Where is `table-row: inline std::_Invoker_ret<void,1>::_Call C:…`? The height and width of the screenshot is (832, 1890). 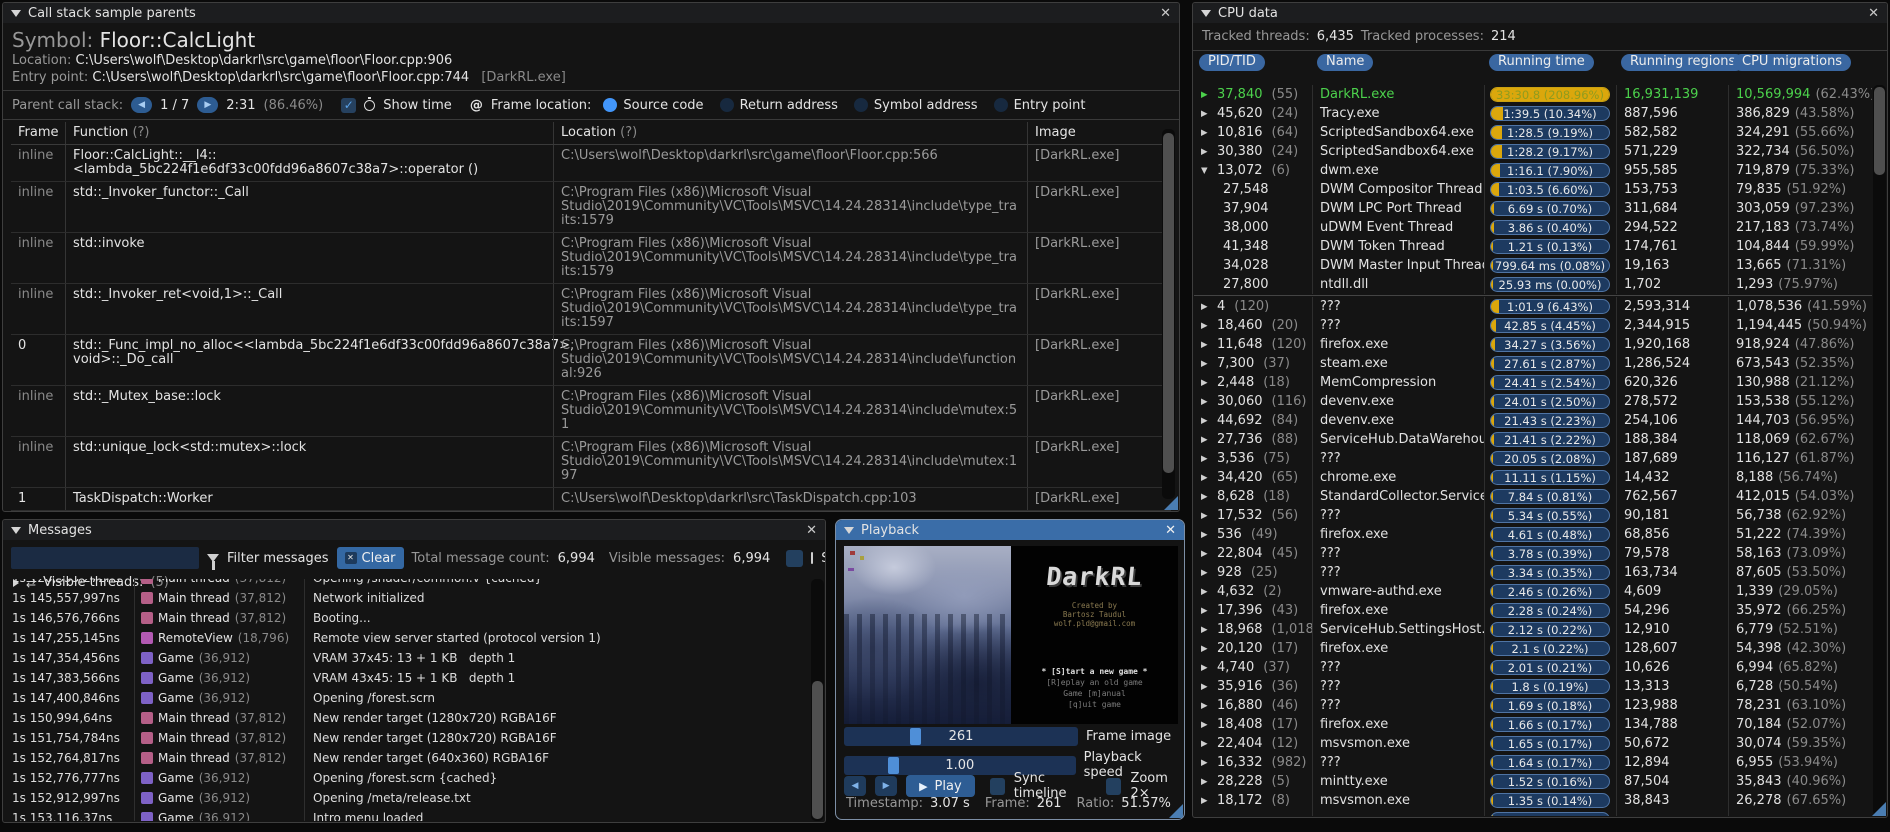 table-row: inline std::_Invoker_ret<void,1>::_Call C:… is located at coordinates (591, 309).